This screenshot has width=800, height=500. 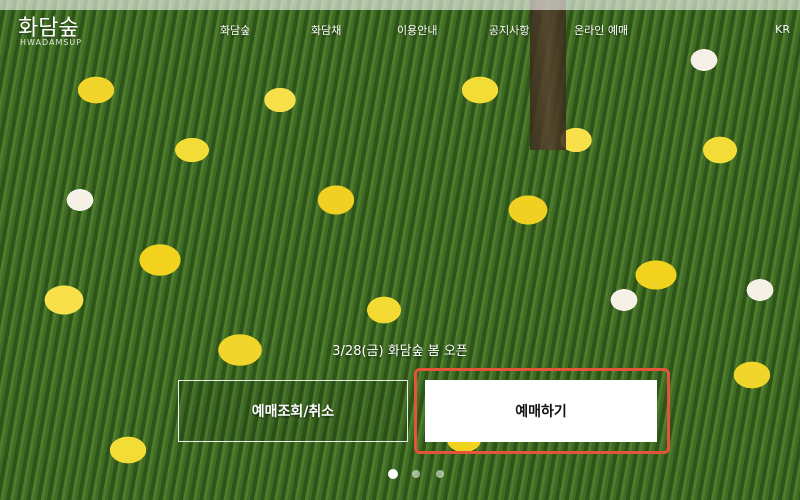 I want to click on hero-subtitle: 3/28(금) 화담숲 봄 오픈, so click(x=400, y=351).